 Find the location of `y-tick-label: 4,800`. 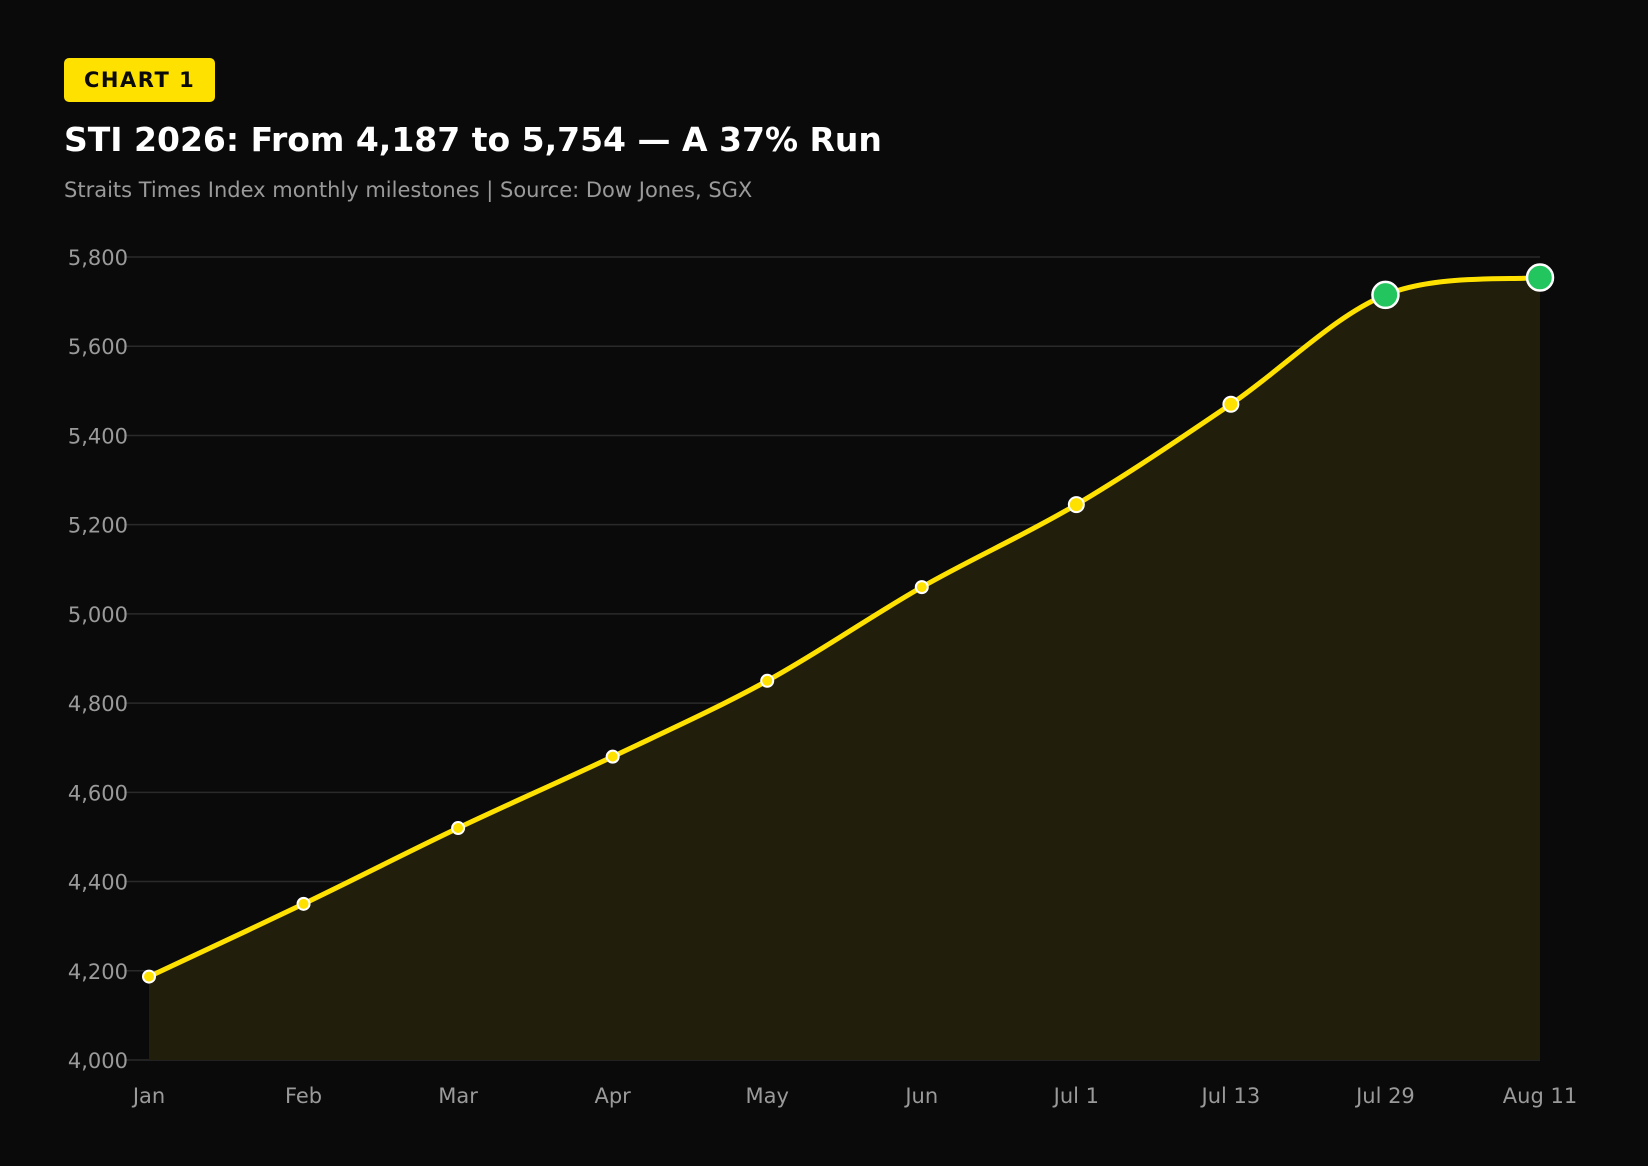

y-tick-label: 4,800 is located at coordinates (98, 704).